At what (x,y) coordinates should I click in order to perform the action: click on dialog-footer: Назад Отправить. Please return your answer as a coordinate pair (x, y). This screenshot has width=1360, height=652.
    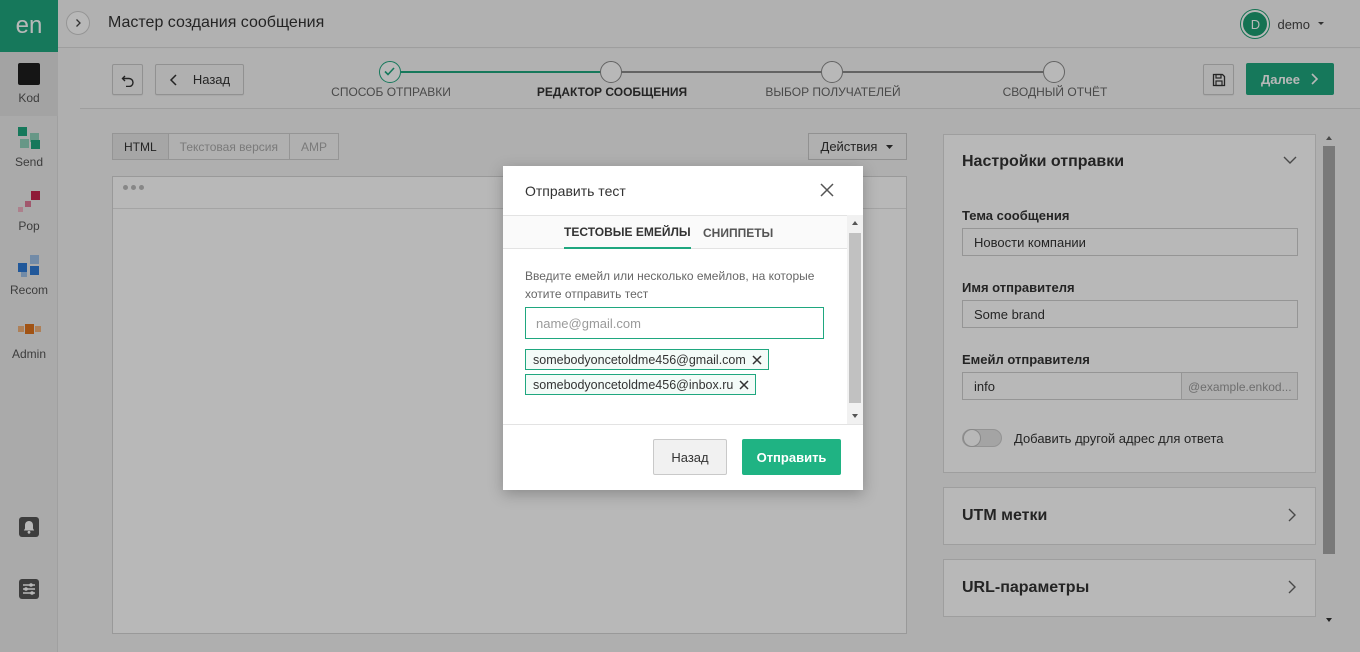
    Looking at the image, I should click on (683, 457).